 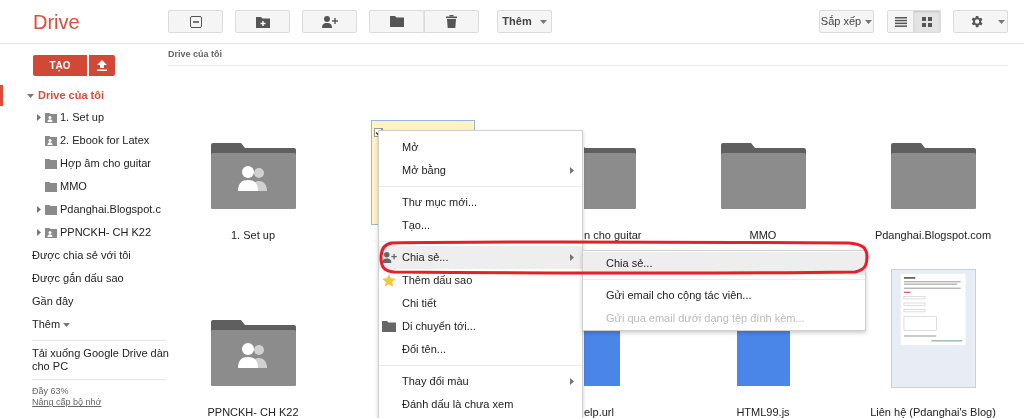 I want to click on star-icon, so click(x=389, y=280).